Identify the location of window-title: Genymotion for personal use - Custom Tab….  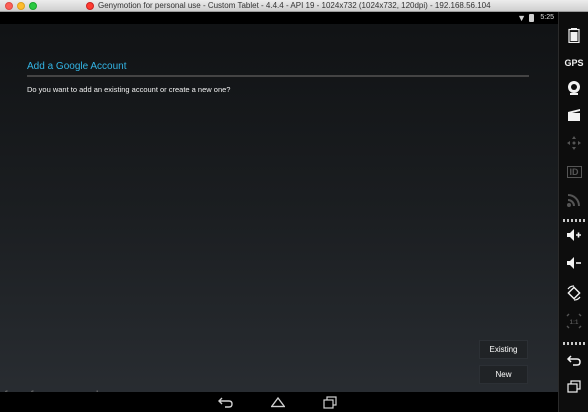
(294, 5).